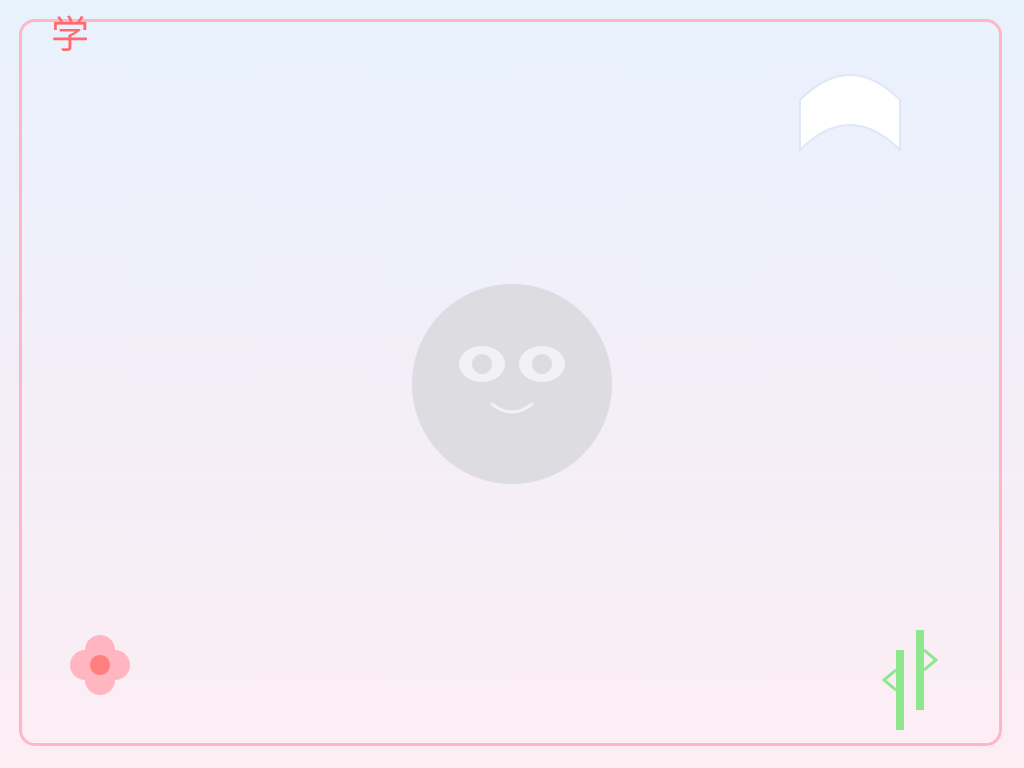 The image size is (1024, 768). I want to click on smiling-face-icon, so click(512, 384).